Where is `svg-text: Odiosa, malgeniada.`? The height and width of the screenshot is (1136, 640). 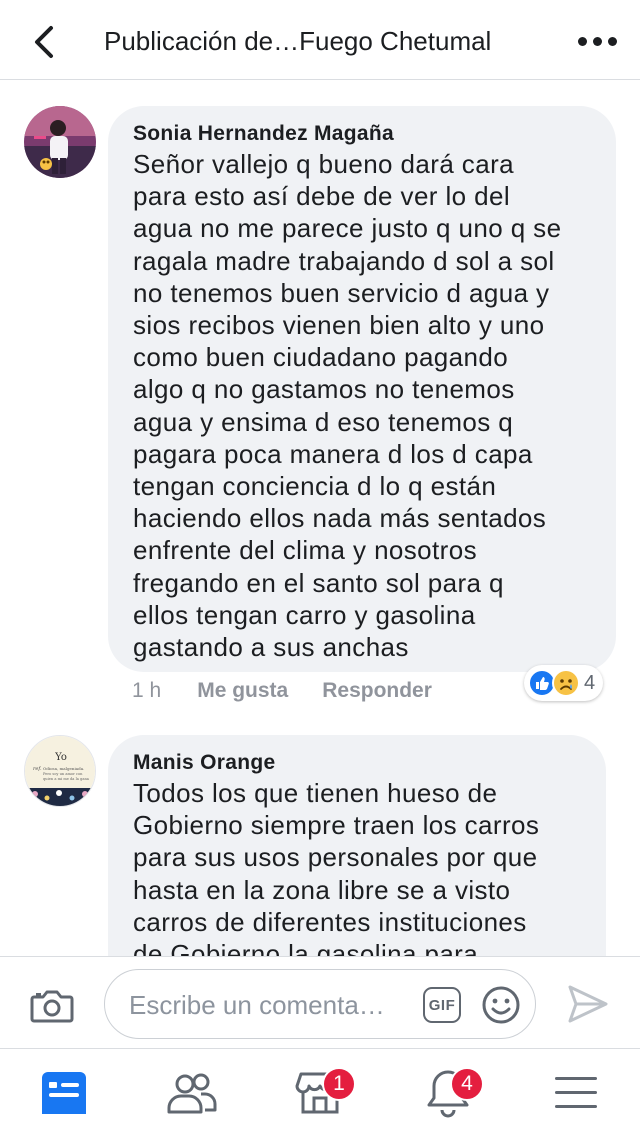 svg-text: Odiosa, malgeniada. is located at coordinates (63, 768).